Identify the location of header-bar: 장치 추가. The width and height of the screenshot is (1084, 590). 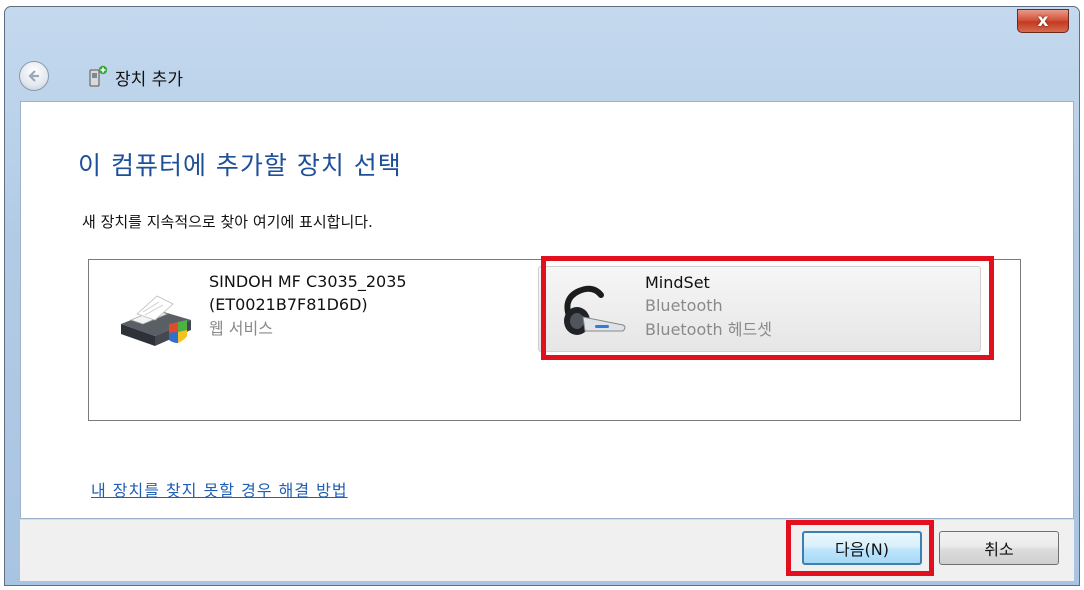
(542, 76).